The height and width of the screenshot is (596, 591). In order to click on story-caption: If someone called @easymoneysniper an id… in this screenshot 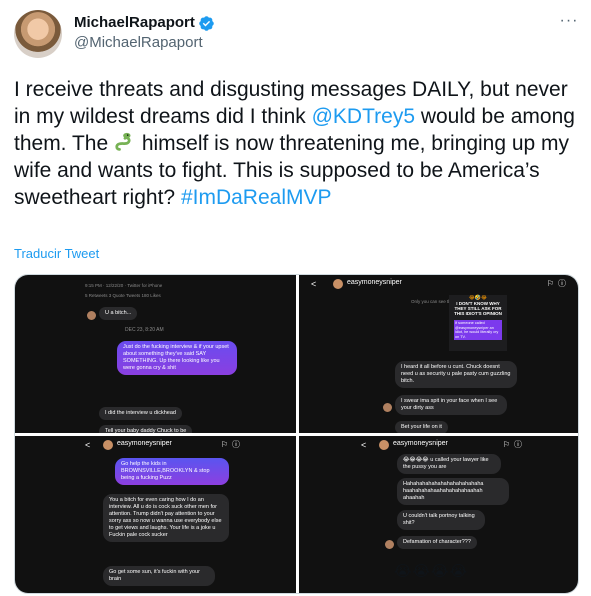, I will do `click(478, 330)`.